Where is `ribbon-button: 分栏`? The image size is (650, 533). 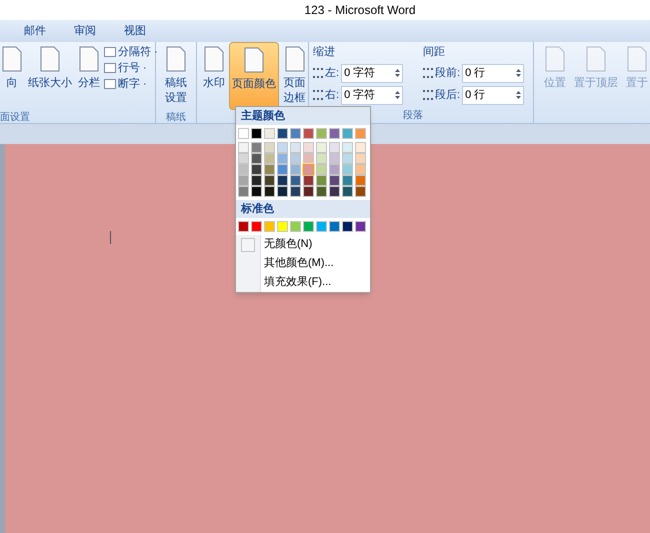 ribbon-button: 分栏 is located at coordinates (89, 76).